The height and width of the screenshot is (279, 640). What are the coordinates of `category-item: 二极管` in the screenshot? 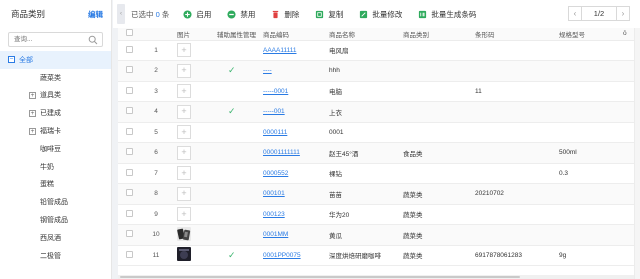 It's located at (55, 256).